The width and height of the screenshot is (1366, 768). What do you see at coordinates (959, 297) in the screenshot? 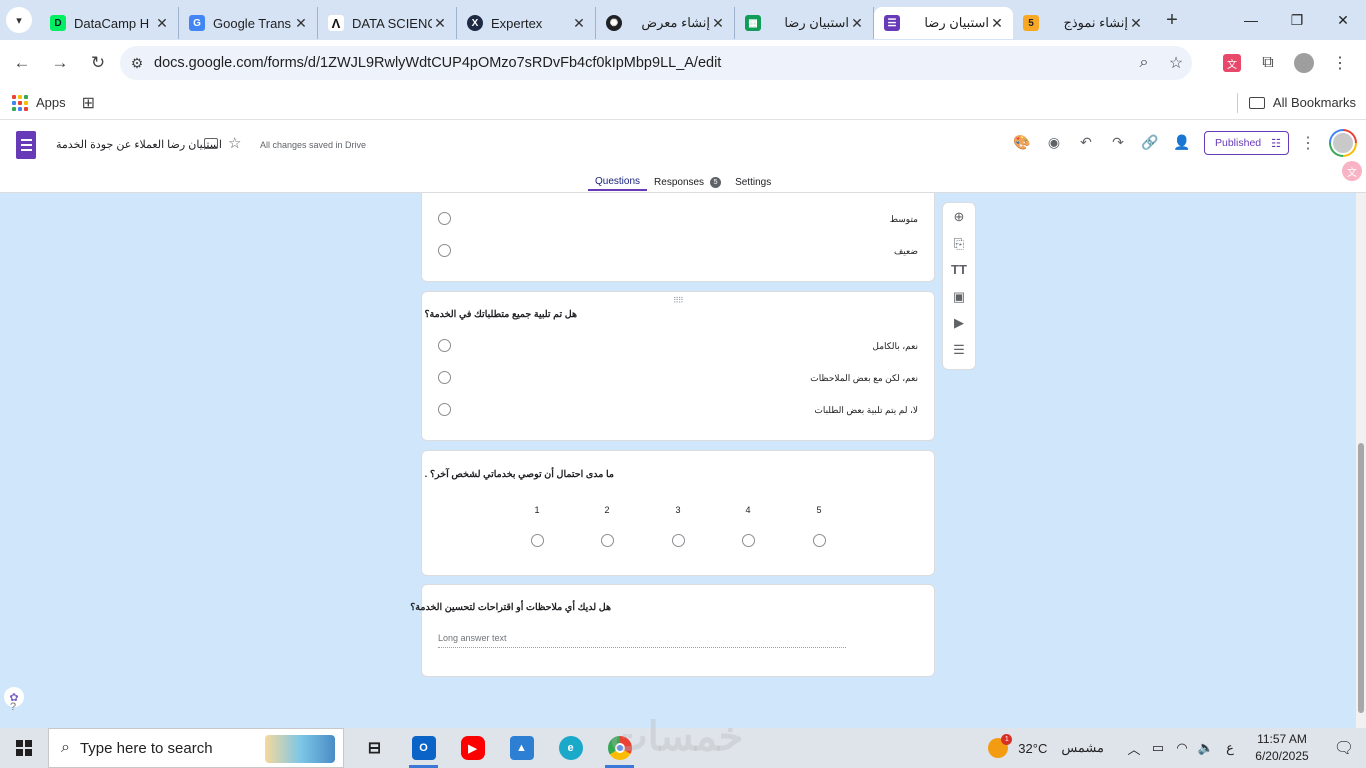
I see `add-image-icon: ▣` at bounding box center [959, 297].